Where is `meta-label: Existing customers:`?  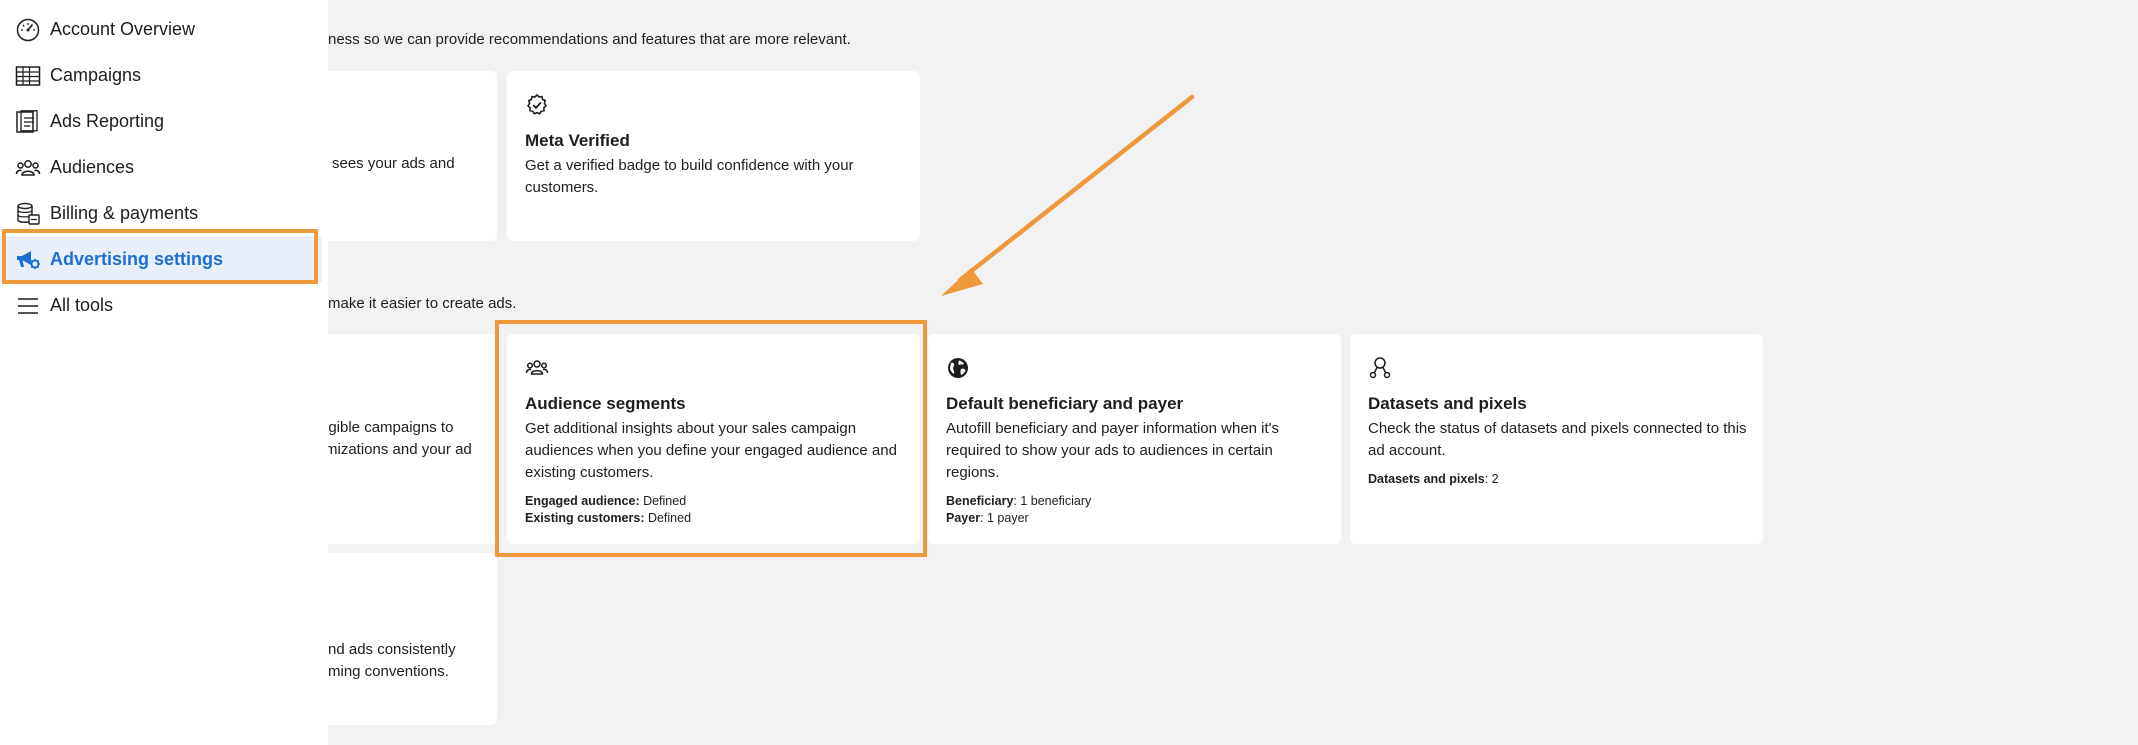
meta-label: Existing customers: is located at coordinates (585, 518).